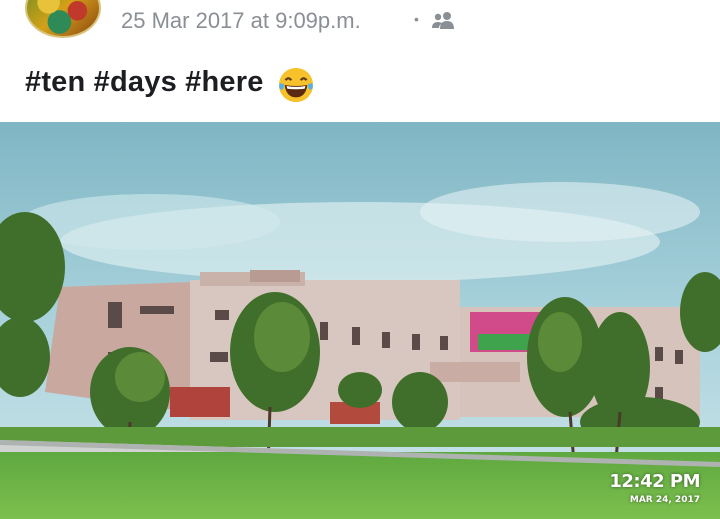 The image size is (720, 519). Describe the element at coordinates (241, 21) in the screenshot. I see `post-timestamp: 25 Mar 2017 at 9:09p.m.` at that location.